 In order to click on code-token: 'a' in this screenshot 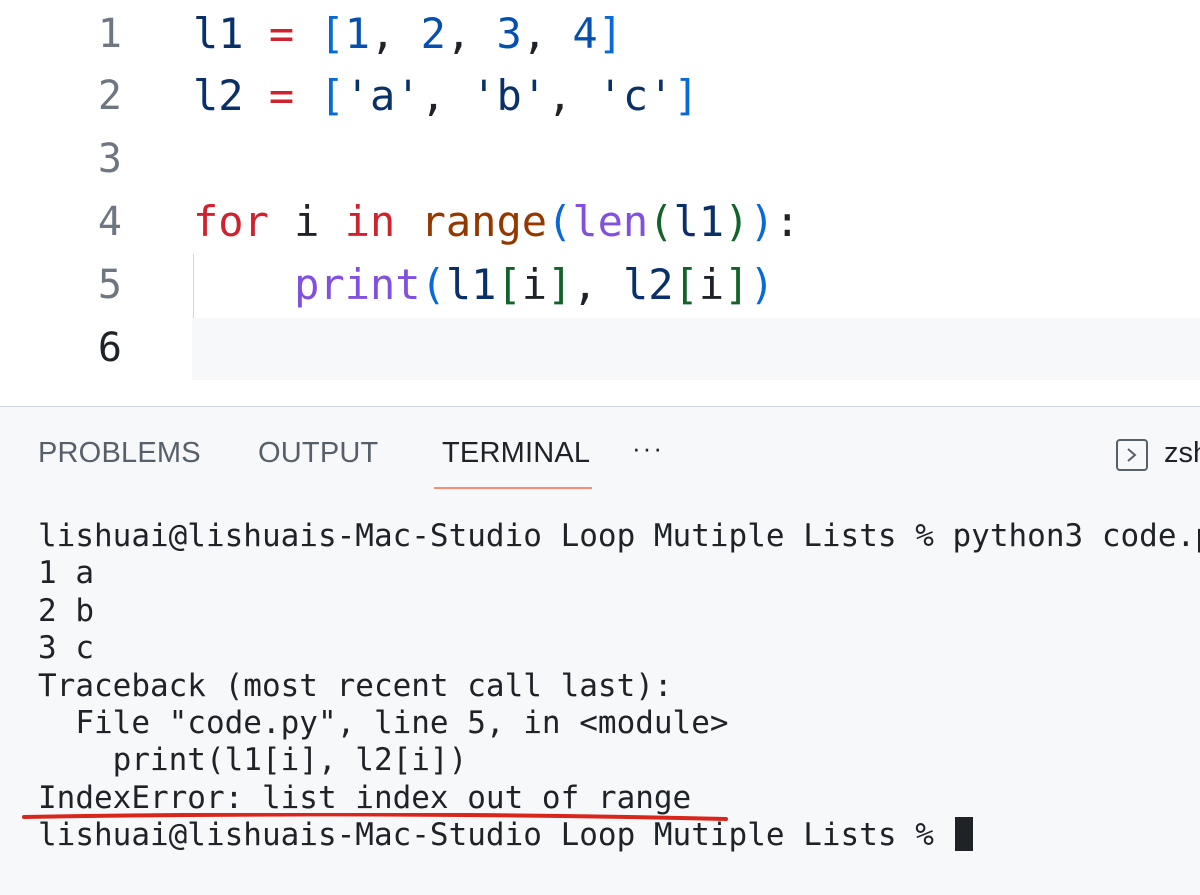, I will do `click(382, 95)`.